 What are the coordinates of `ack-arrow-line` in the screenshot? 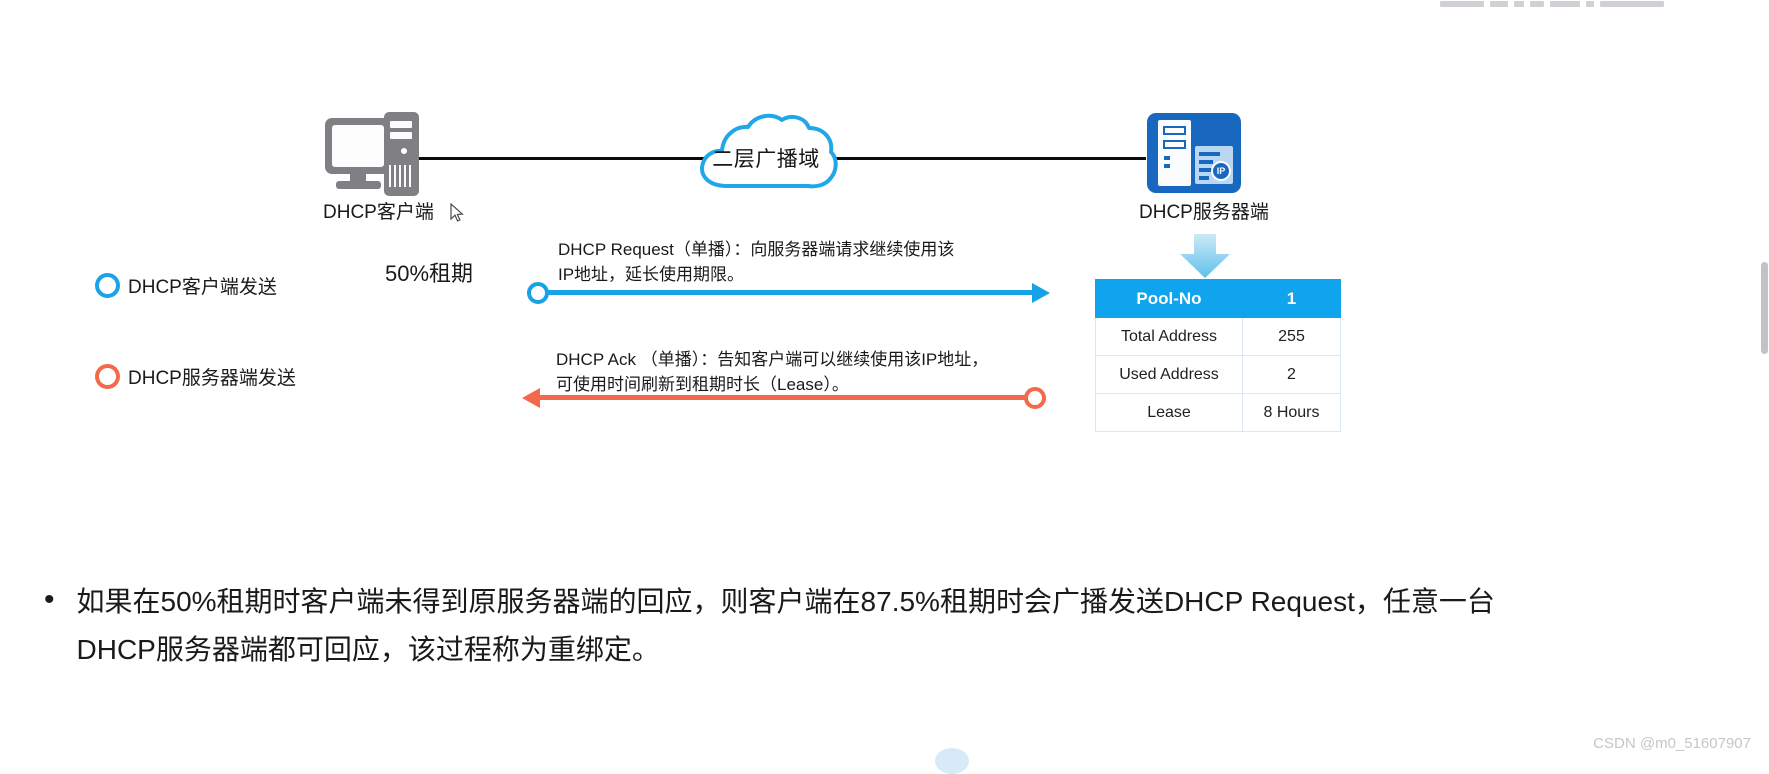 It's located at (784, 397).